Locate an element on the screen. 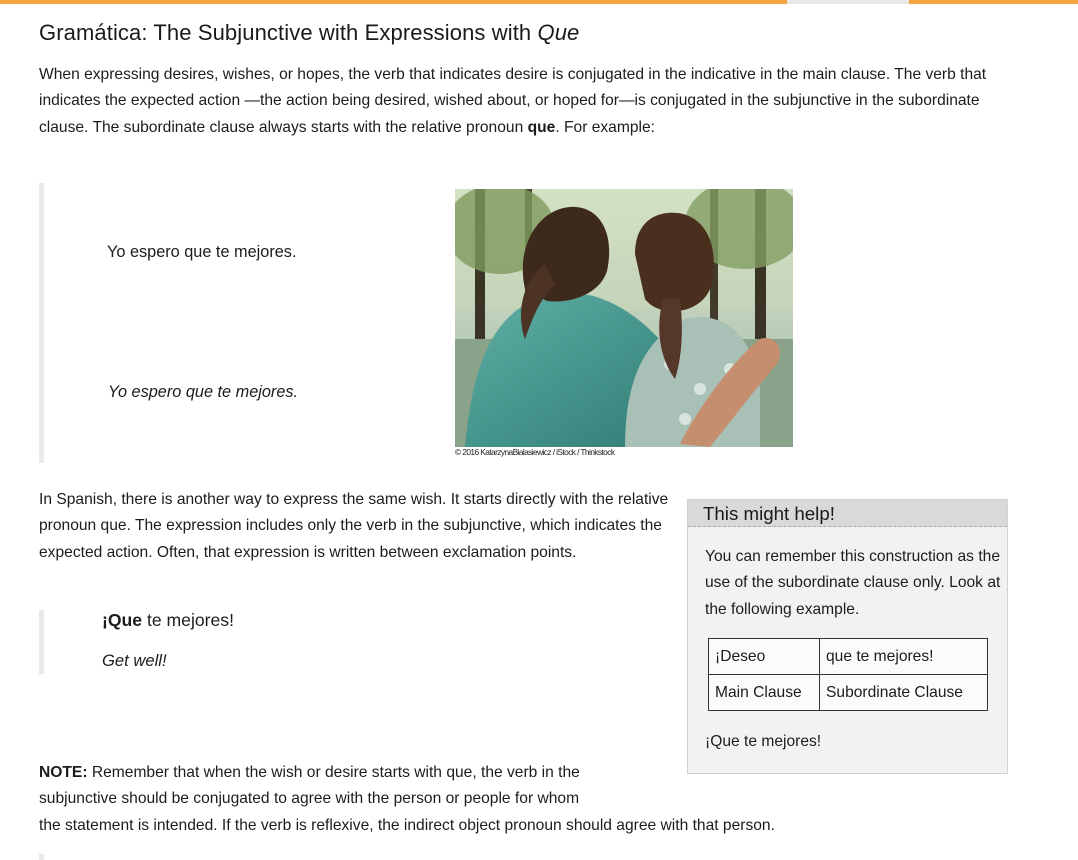 This screenshot has width=1078, height=860. table-cell: que te mejores! is located at coordinates (903, 656).